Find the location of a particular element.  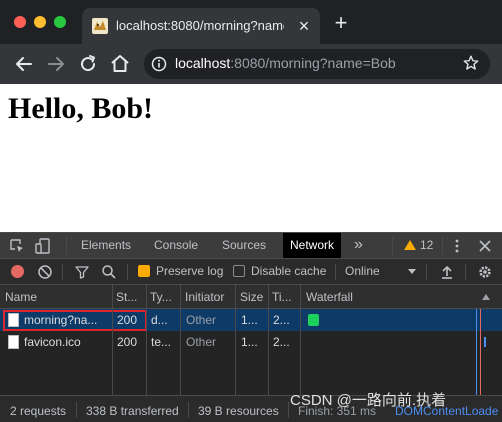

inspect-element-icon is located at coordinates (17, 246).